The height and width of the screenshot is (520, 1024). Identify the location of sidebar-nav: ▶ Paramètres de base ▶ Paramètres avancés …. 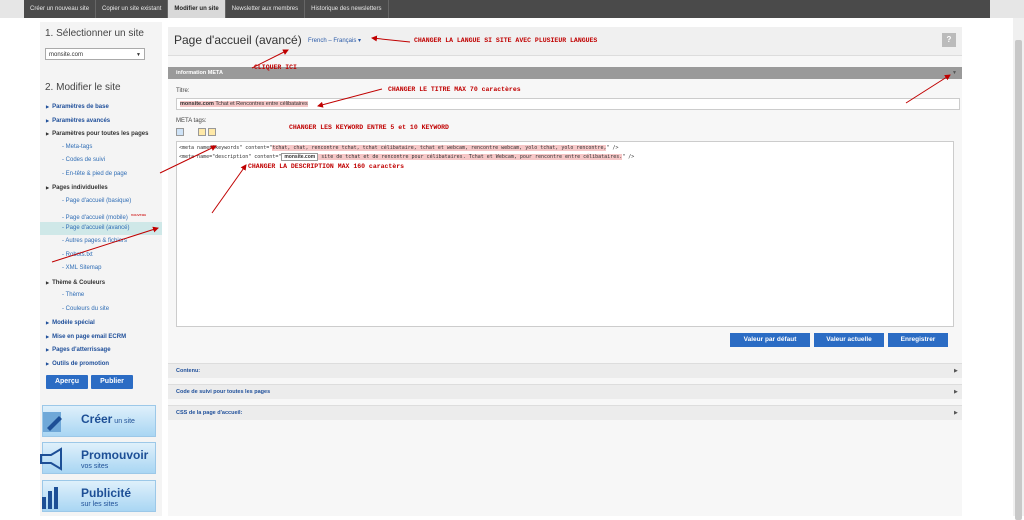
(101, 235).